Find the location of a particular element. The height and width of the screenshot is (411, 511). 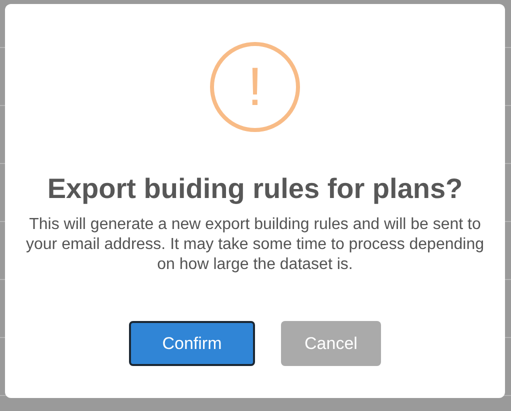

warning-icon: ! is located at coordinates (255, 87).